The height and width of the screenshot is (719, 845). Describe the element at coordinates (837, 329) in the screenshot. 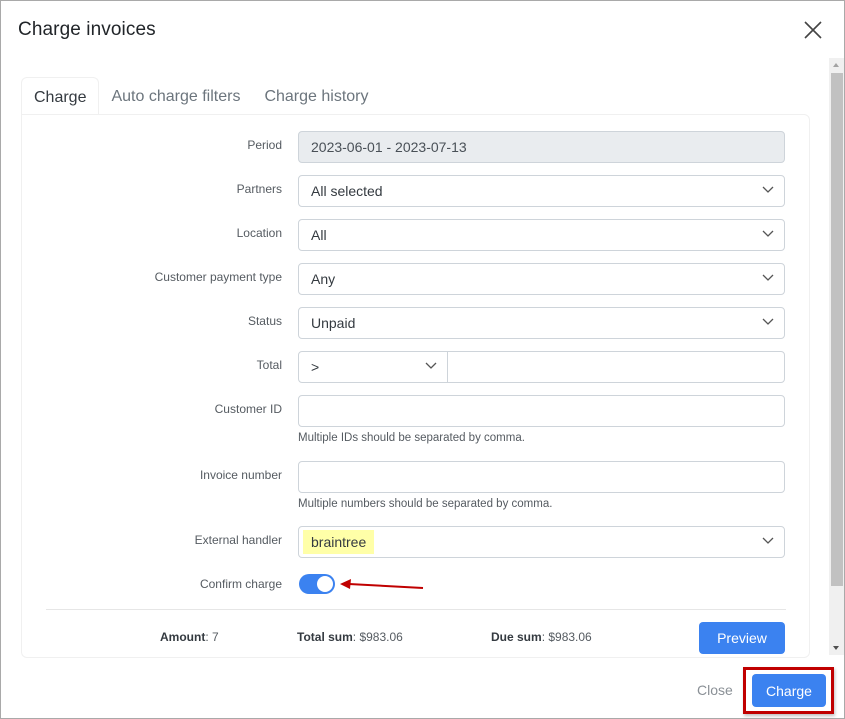

I see `scrollbar-thumb` at that location.